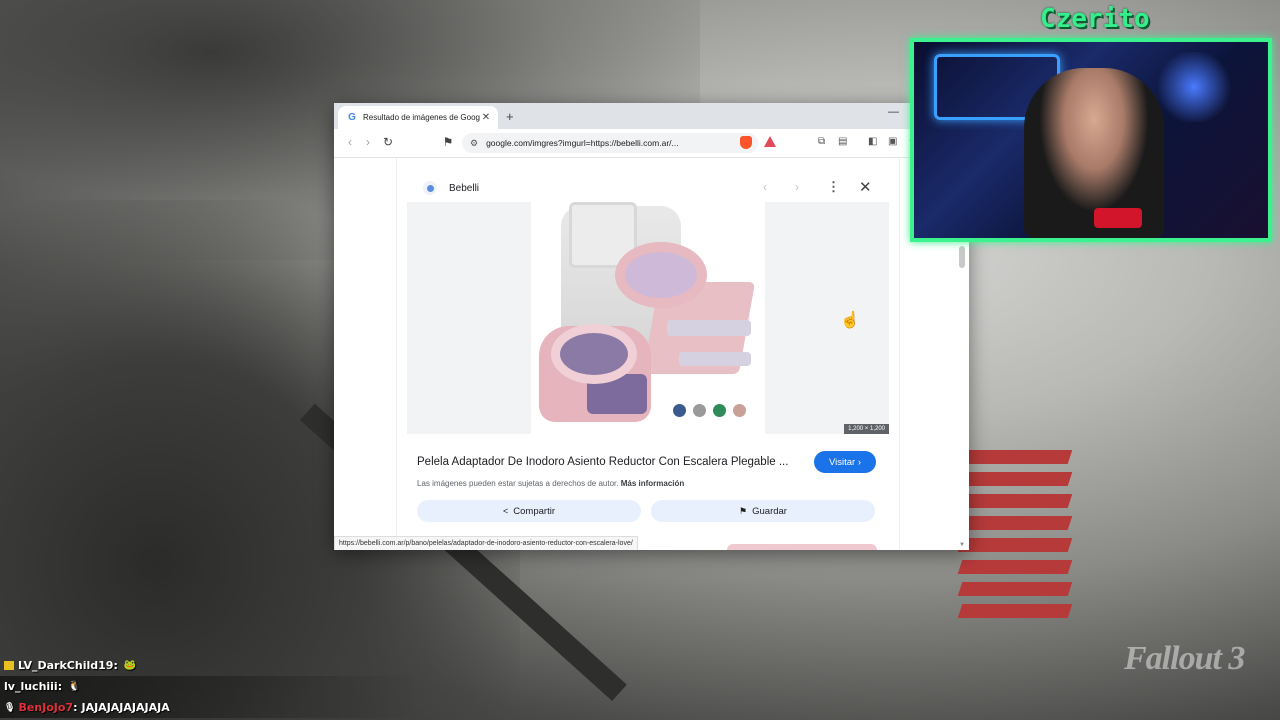 The image size is (1280, 720). Describe the element at coordinates (797, 187) in the screenshot. I see `next-image-icon: ›` at that location.